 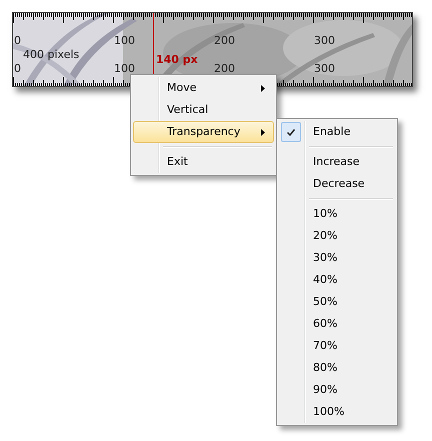 I want to click on menu-item: 50%, so click(x=337, y=302).